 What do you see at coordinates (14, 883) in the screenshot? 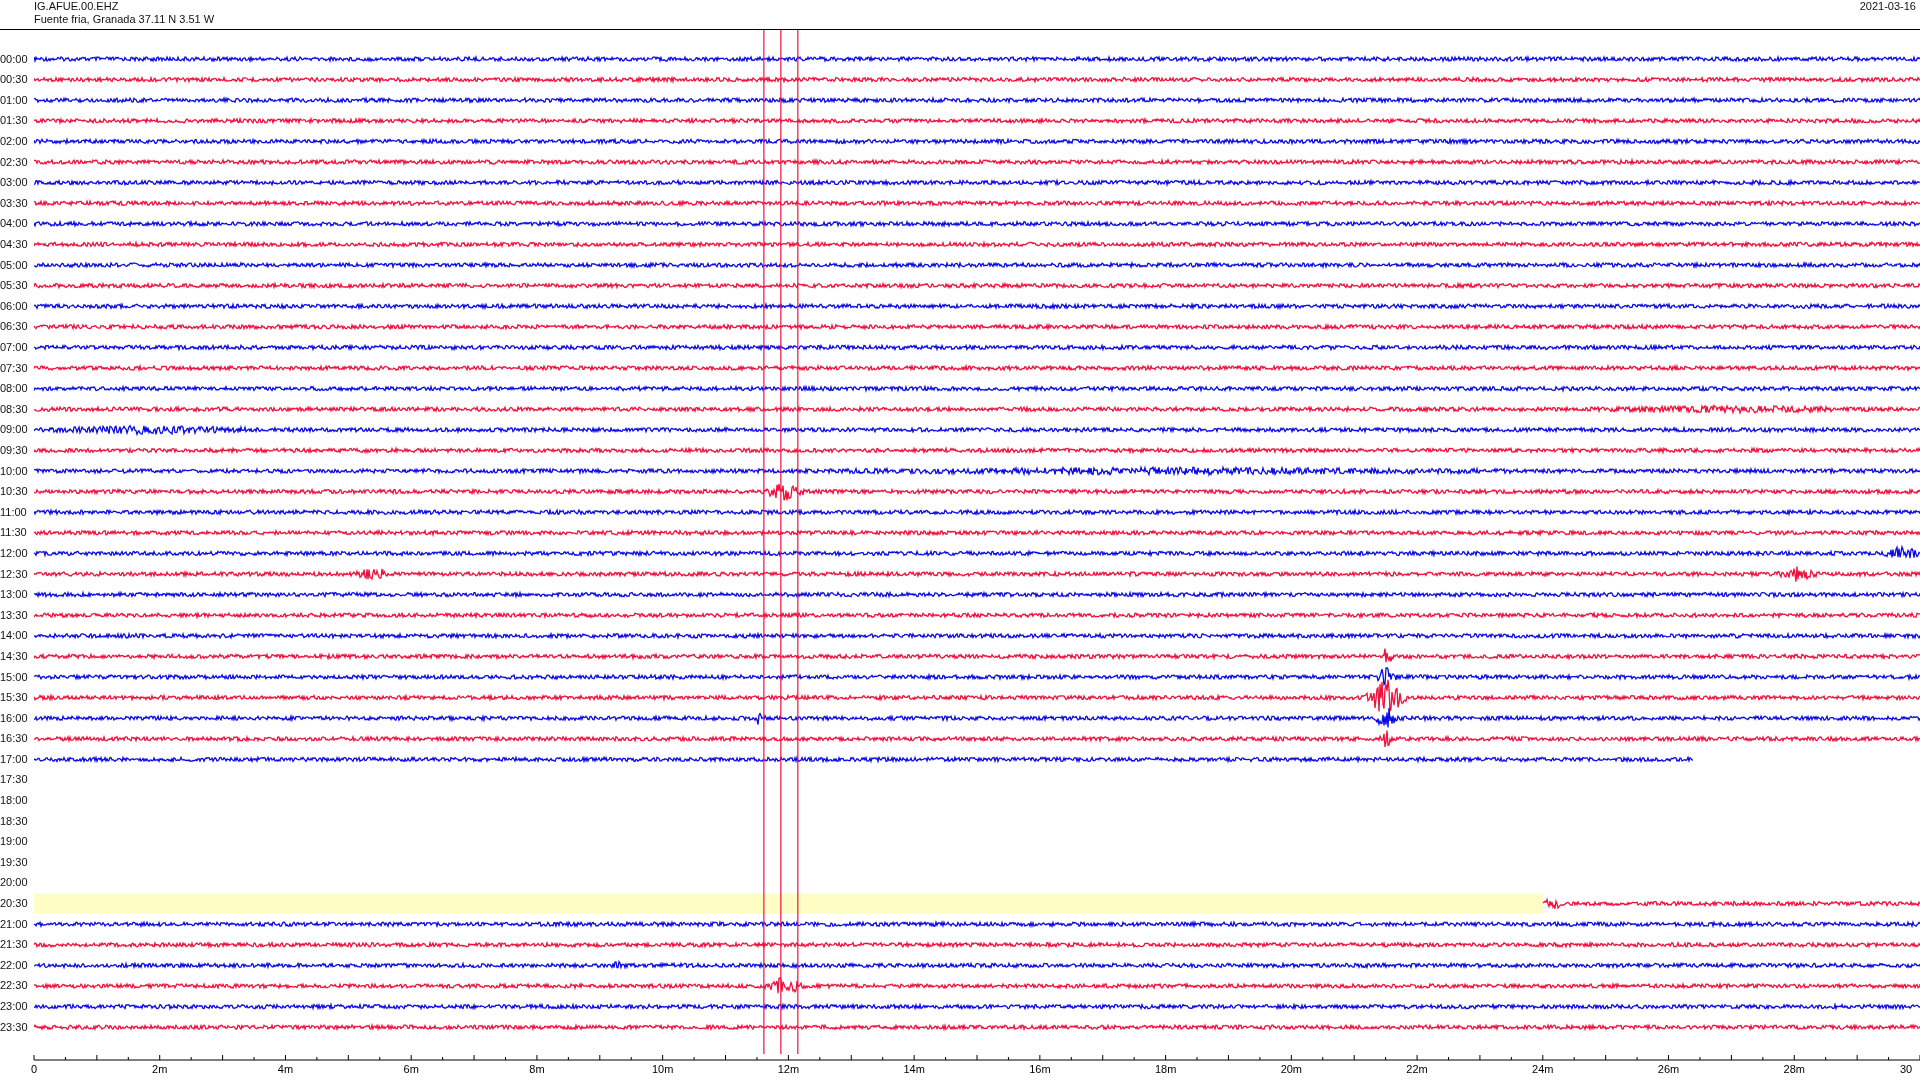
I see `time-label: 20:00` at bounding box center [14, 883].